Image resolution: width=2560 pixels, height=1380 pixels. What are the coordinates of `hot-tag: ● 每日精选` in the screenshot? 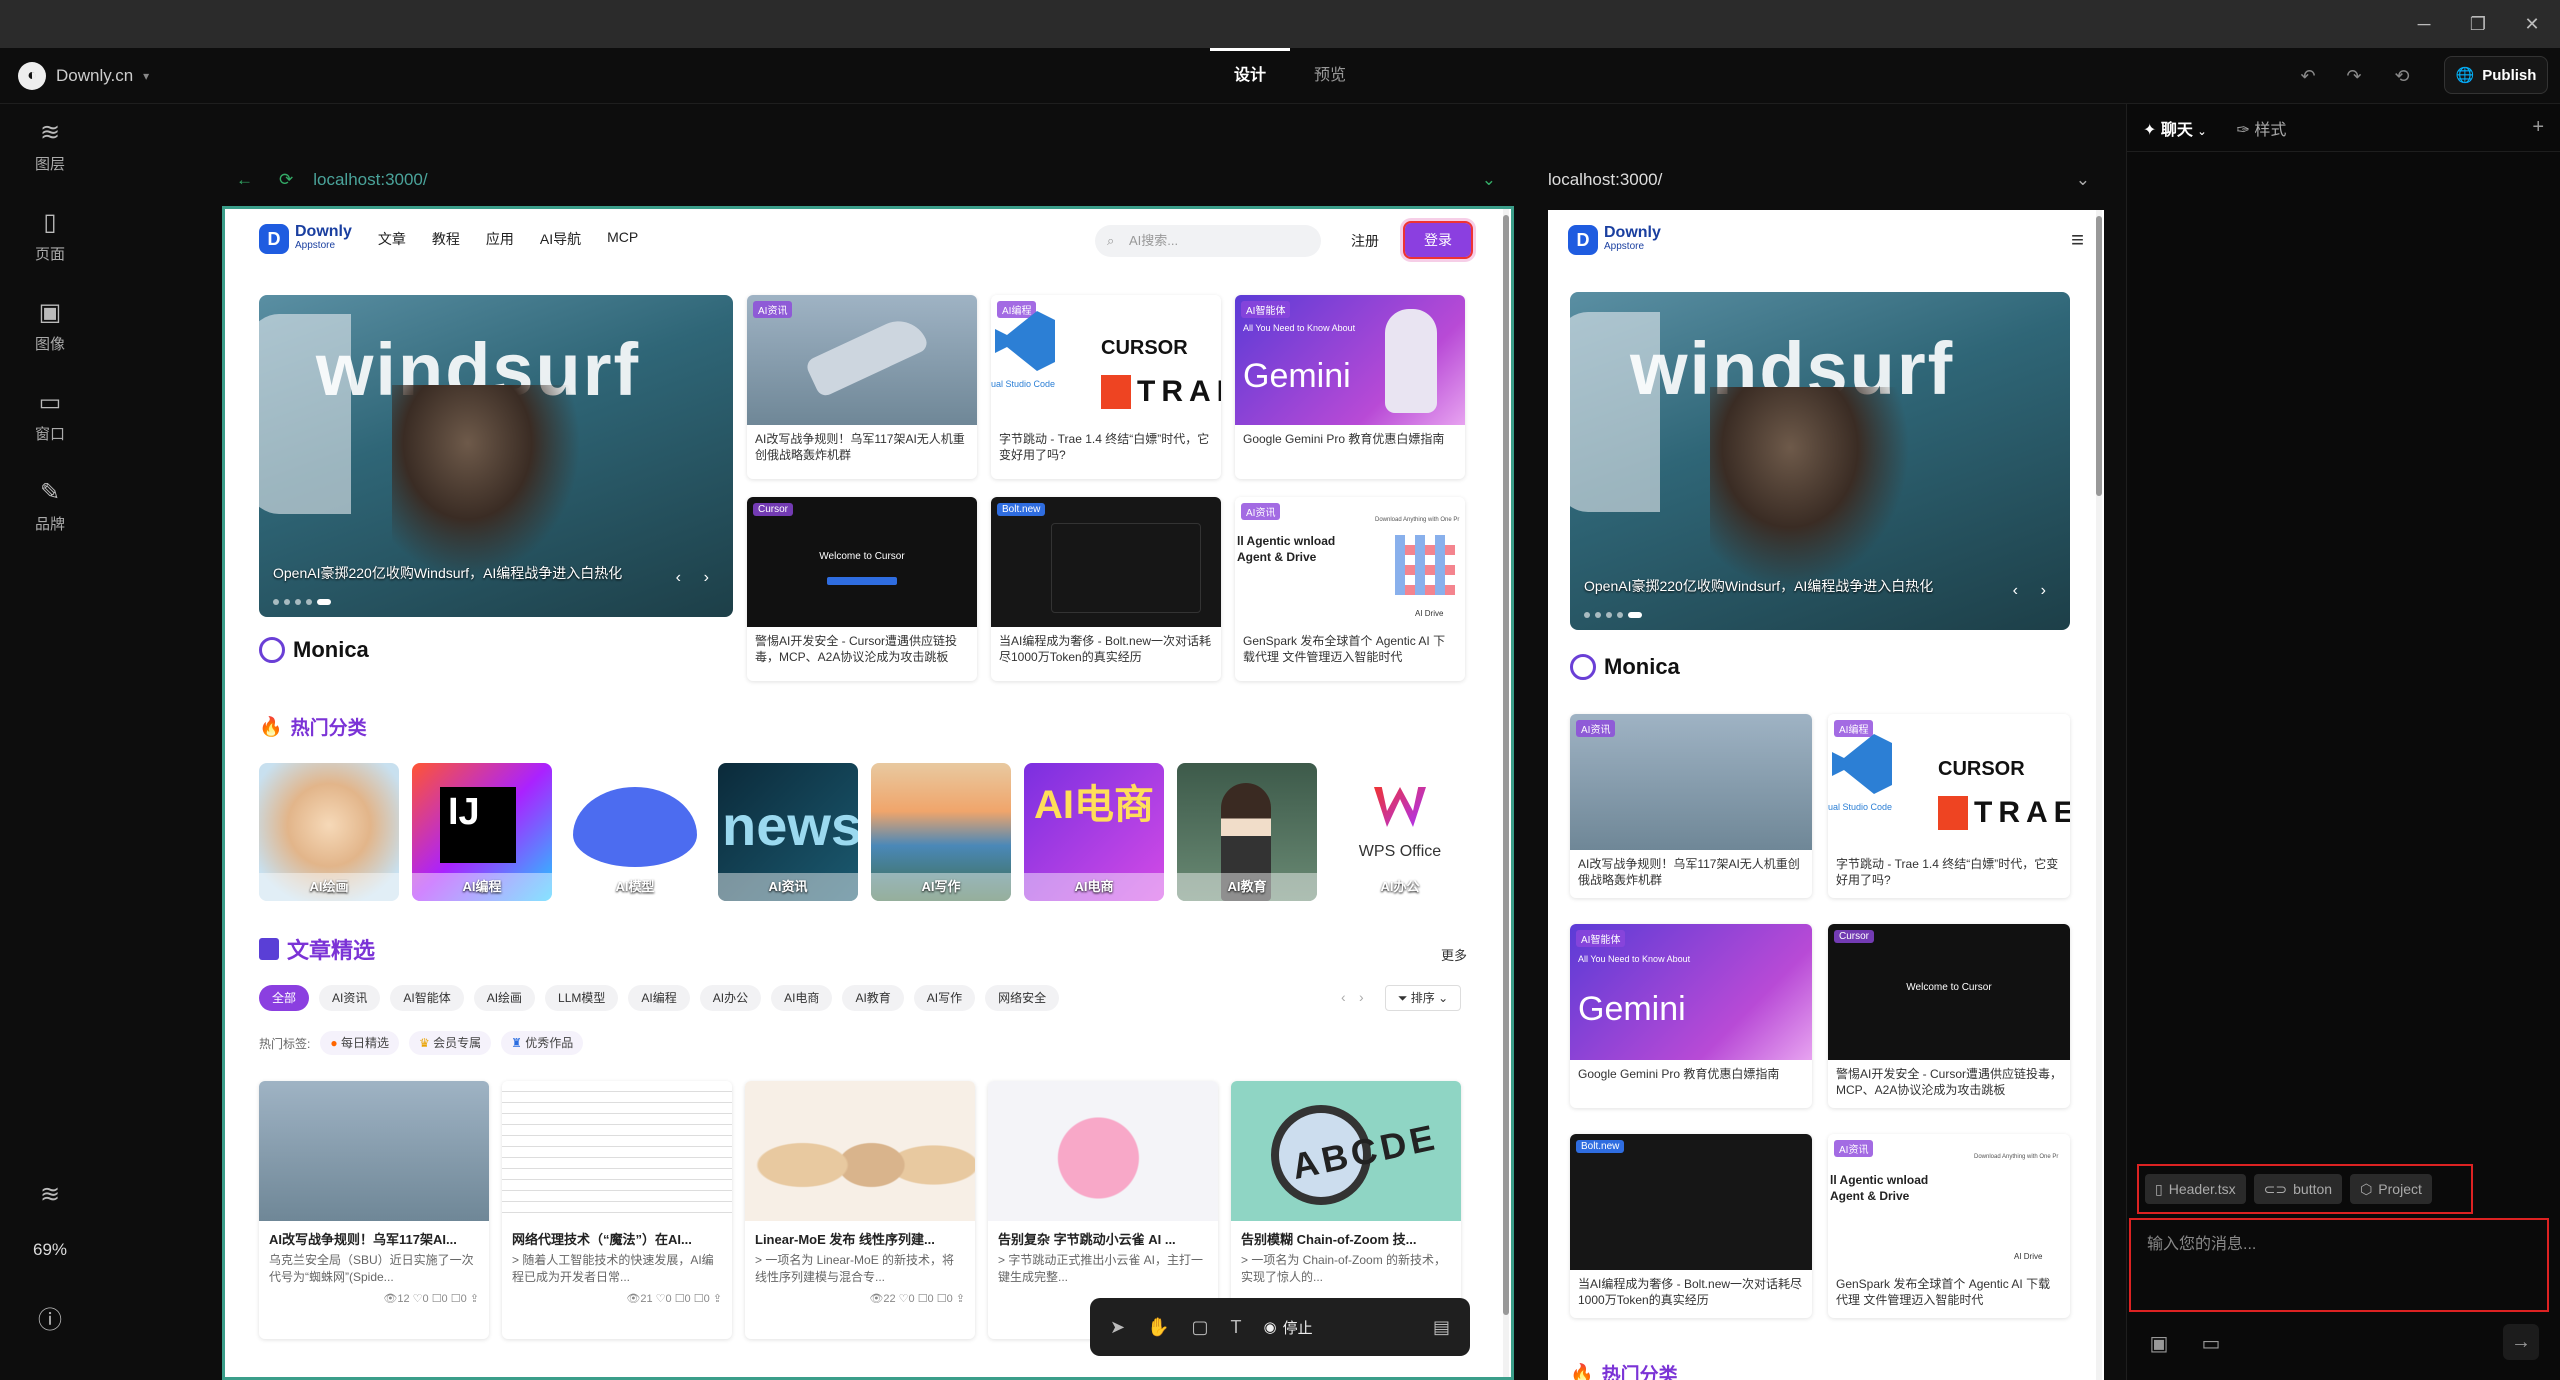 It's located at (359, 1043).